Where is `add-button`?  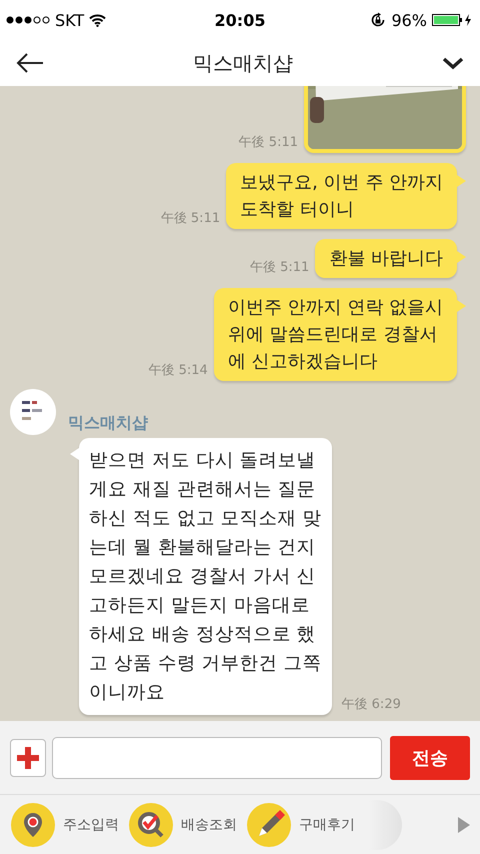 add-button is located at coordinates (28, 757).